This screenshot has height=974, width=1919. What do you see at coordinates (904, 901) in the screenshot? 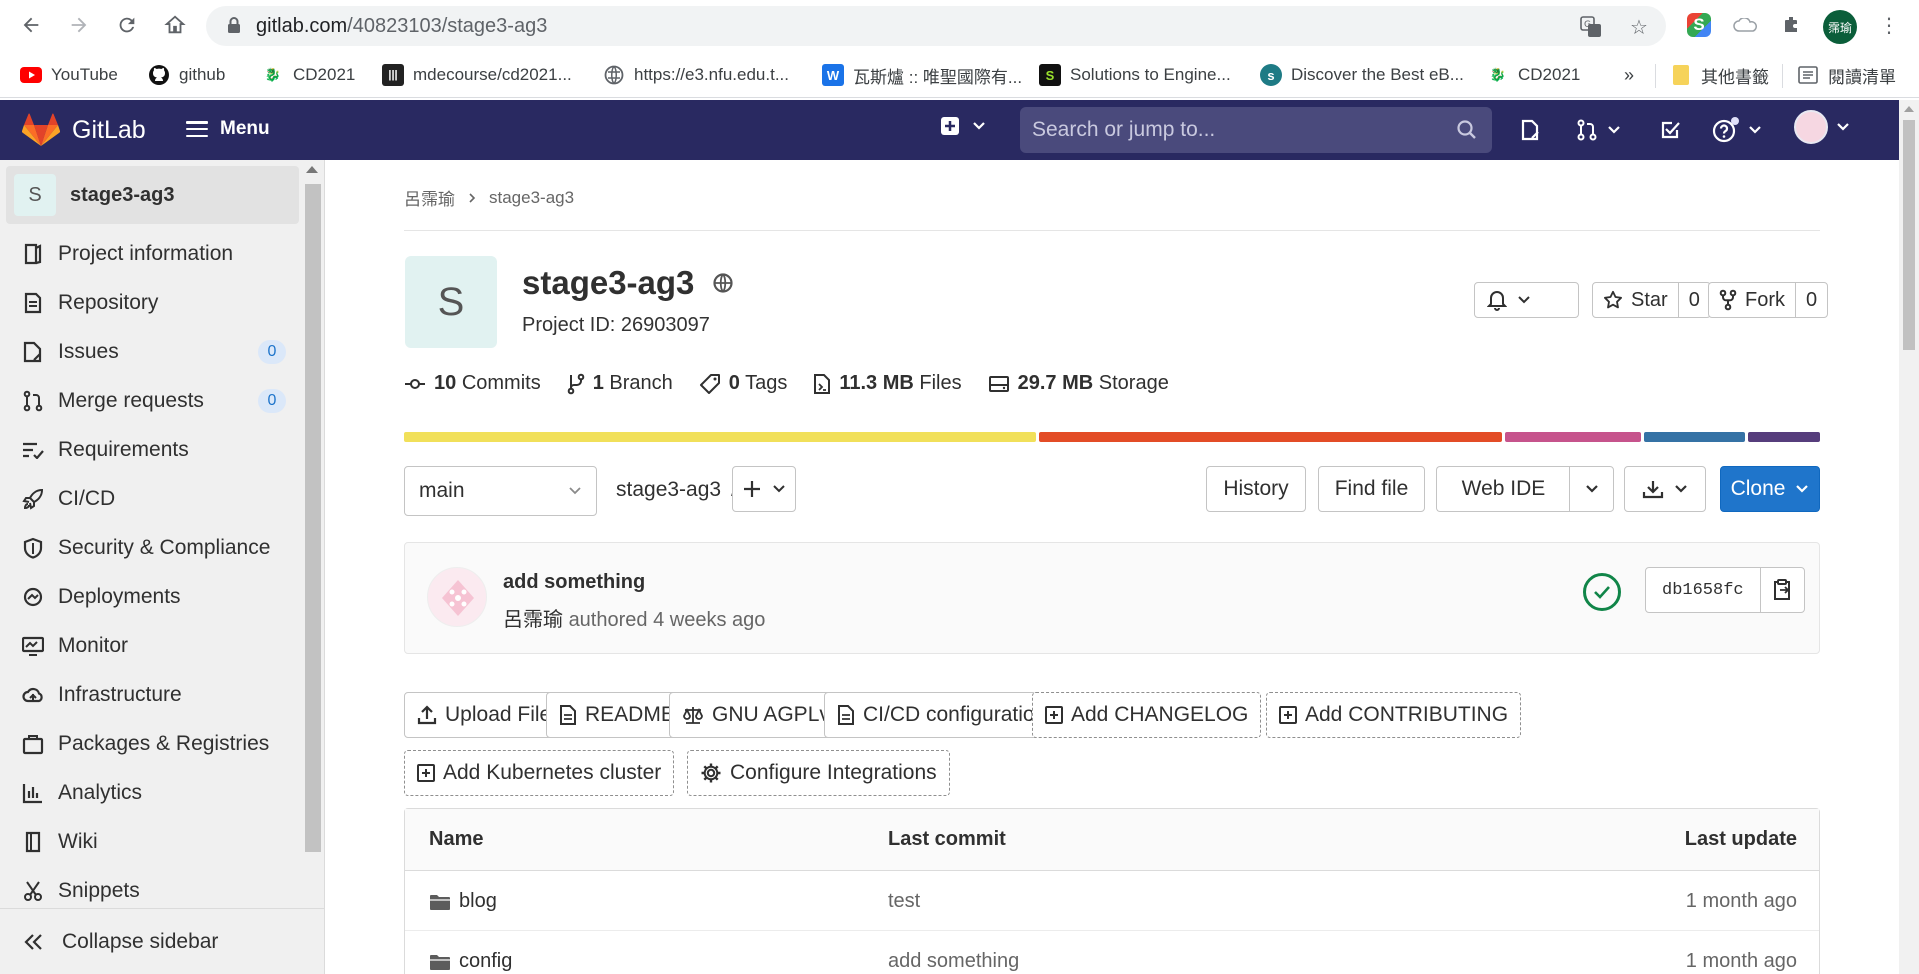
I see `last-commit-message: test` at bounding box center [904, 901].